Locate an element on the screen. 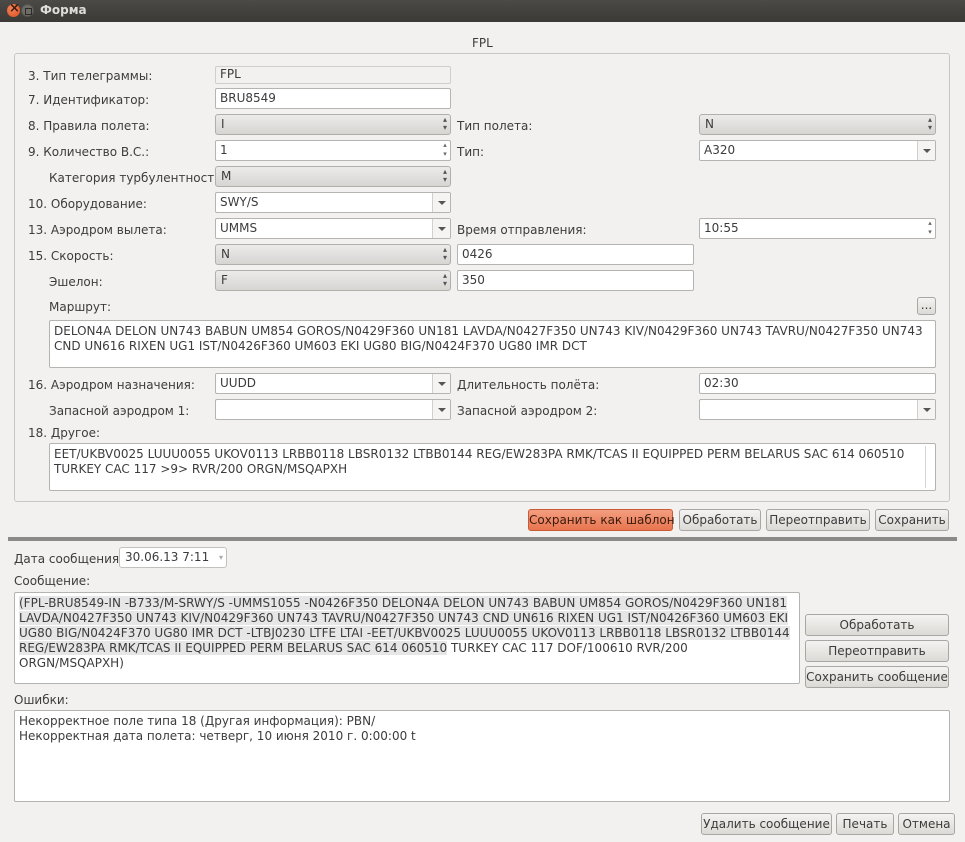 Image resolution: width=965 pixels, height=842 pixels. message-process-button: Обработать is located at coordinates (877, 625).